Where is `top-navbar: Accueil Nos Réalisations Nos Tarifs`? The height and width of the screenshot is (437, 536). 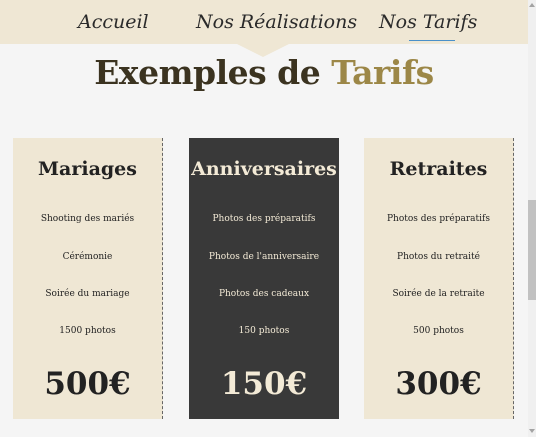 top-navbar: Accueil Nos Réalisations Nos Tarifs is located at coordinates (268, 22).